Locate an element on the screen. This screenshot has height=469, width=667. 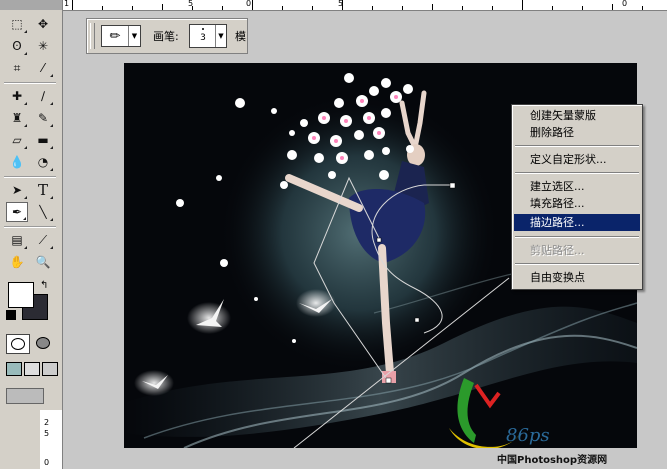
zoom-icon: 🔍 is located at coordinates (43, 262).